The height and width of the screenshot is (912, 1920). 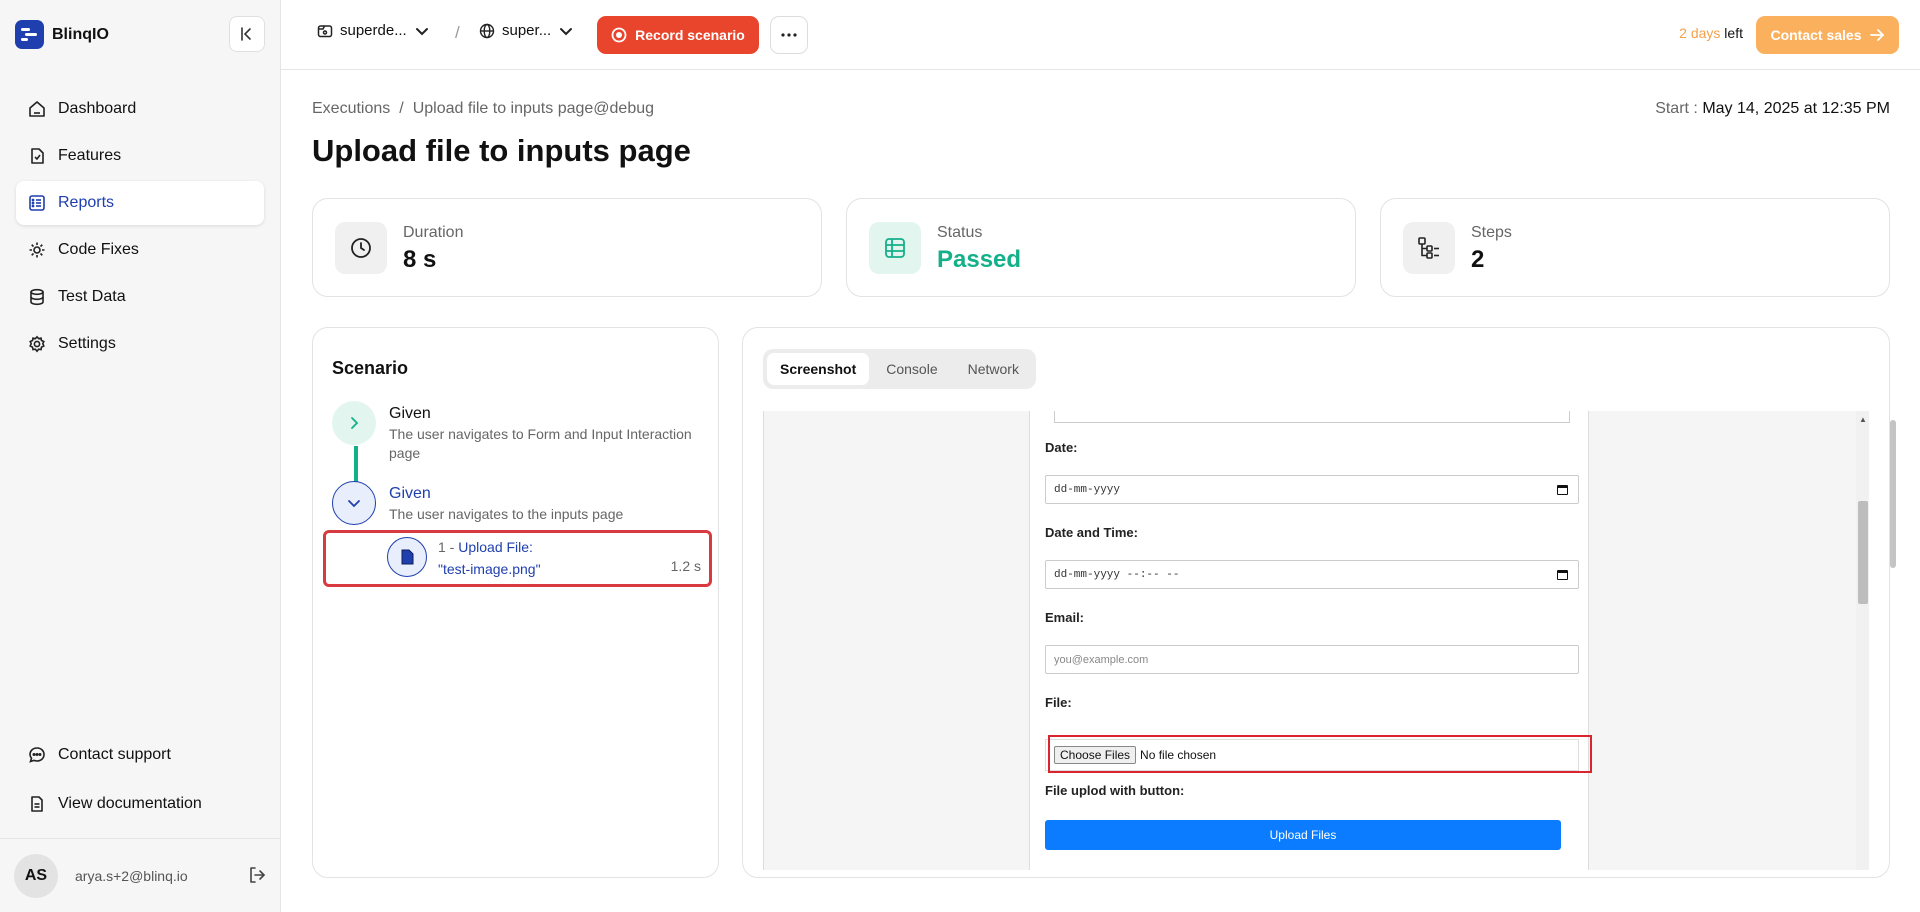 I want to click on page-title: Upload file to inputs page, so click(x=501, y=150).